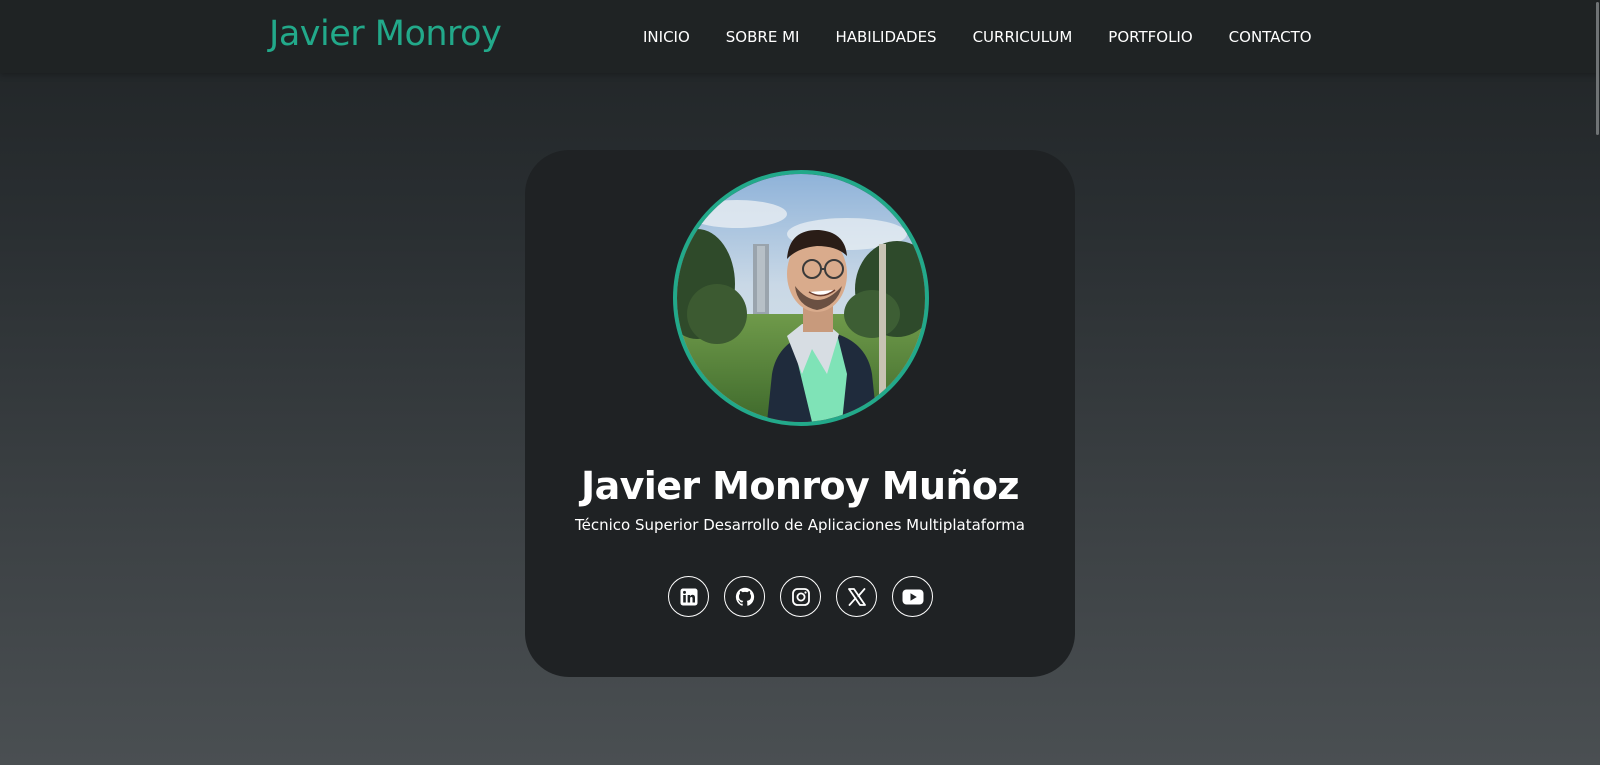  What do you see at coordinates (885, 37) in the screenshot?
I see `nav-link-habilidades: HABILIDADES` at bounding box center [885, 37].